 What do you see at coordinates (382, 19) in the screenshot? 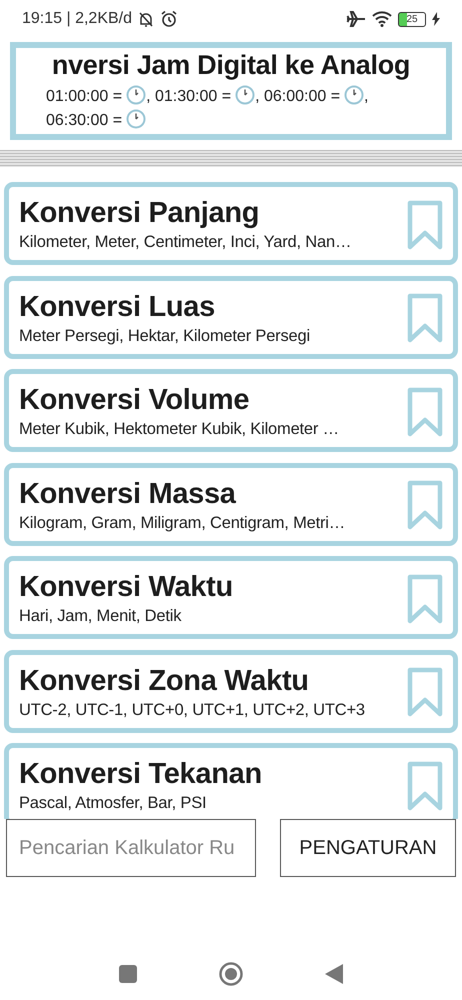
I see `wifi-icon` at bounding box center [382, 19].